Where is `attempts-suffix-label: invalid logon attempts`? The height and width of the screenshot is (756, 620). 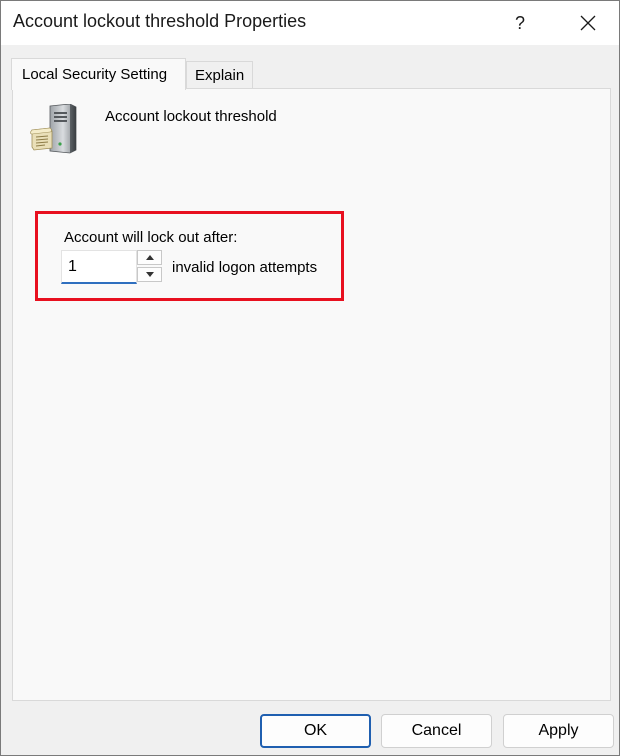 attempts-suffix-label: invalid logon attempts is located at coordinates (245, 267).